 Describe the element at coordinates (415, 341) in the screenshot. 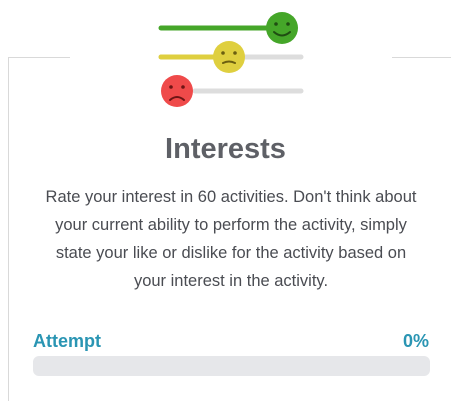

I see `progress-value: 0%` at that location.